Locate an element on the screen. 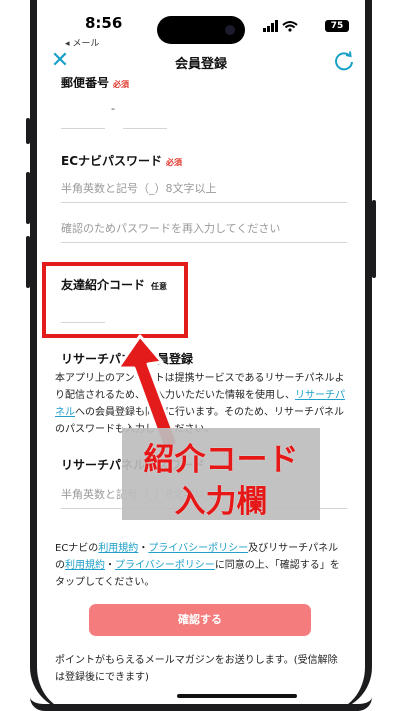 This screenshot has width=400, height=711. postal-first-input is located at coordinates (83, 128).